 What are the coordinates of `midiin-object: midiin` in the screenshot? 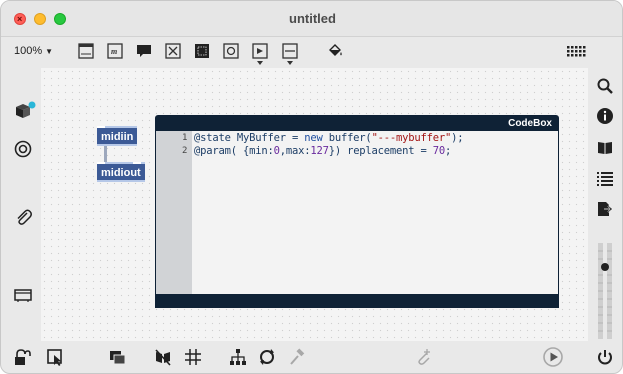 It's located at (117, 136).